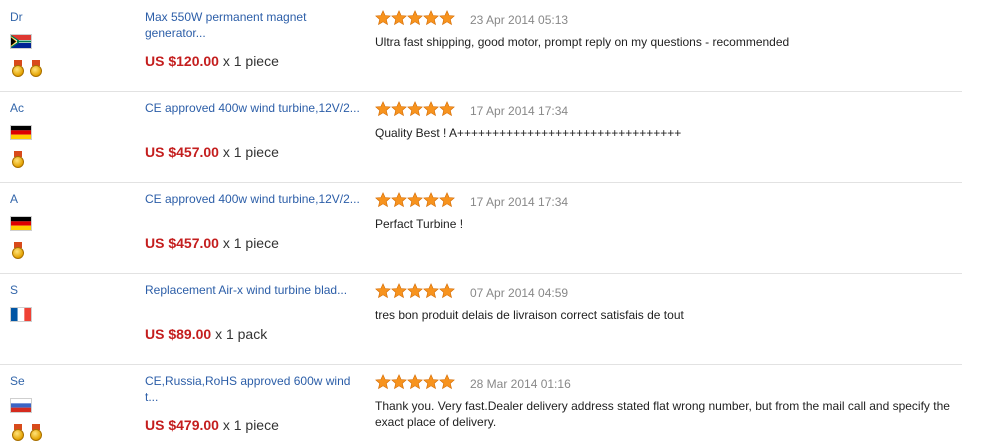 This screenshot has height=444, width=995. Describe the element at coordinates (178, 334) in the screenshot. I see `order-price: US $89.00` at that location.